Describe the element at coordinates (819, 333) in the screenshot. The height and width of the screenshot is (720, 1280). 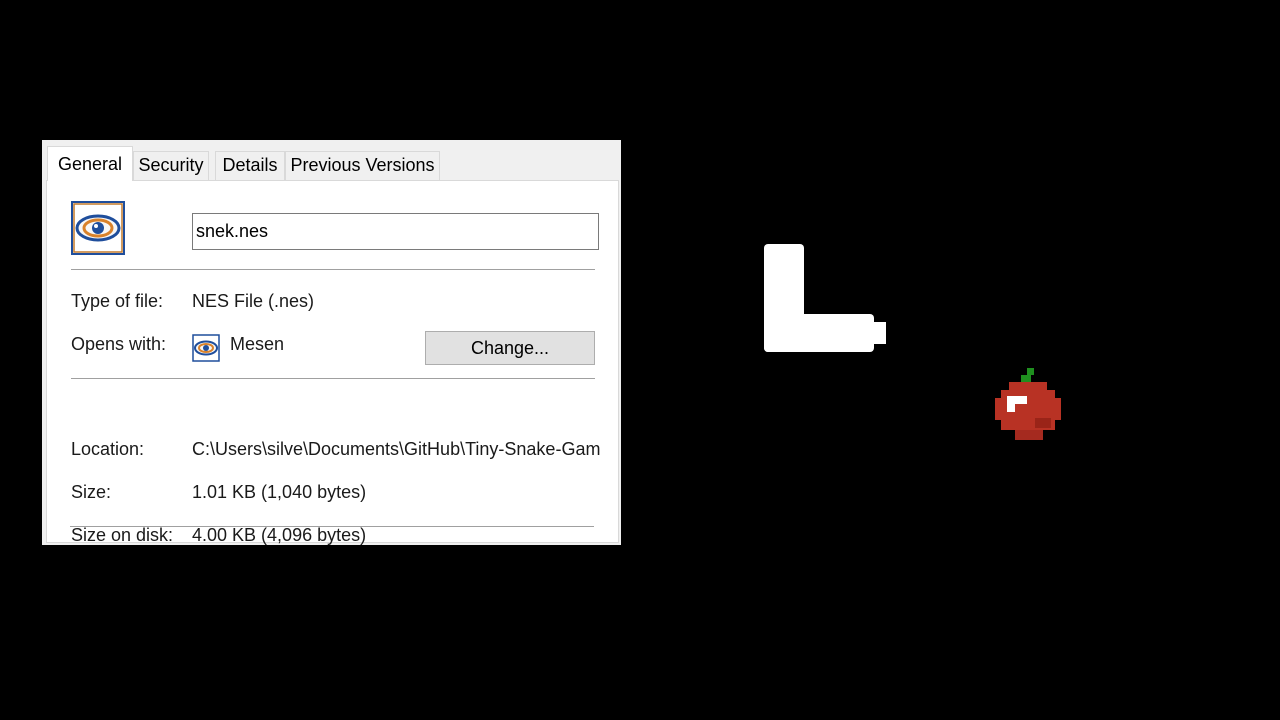
I see `snake-segment-horizontal` at that location.